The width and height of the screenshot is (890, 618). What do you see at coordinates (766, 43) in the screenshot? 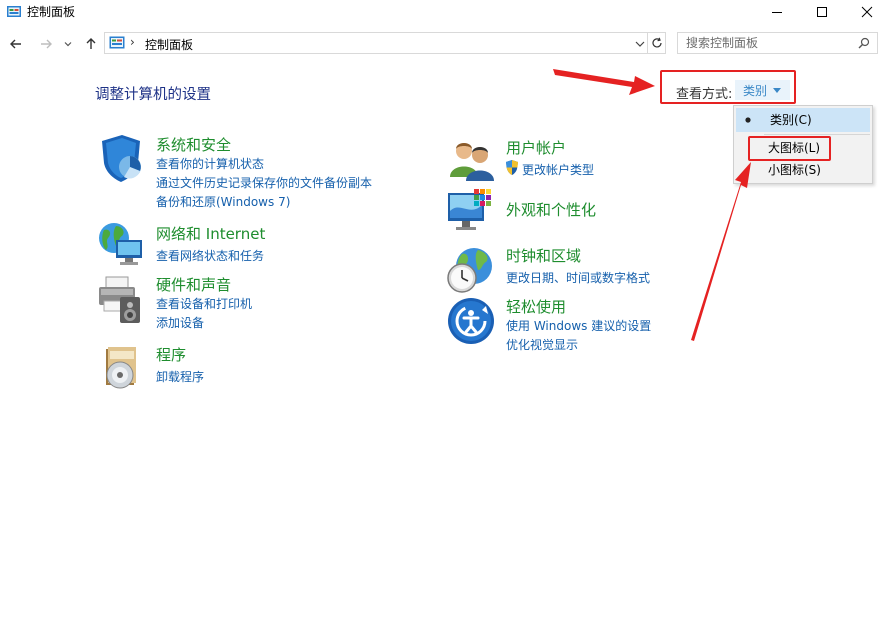
I see `search-input` at bounding box center [766, 43].